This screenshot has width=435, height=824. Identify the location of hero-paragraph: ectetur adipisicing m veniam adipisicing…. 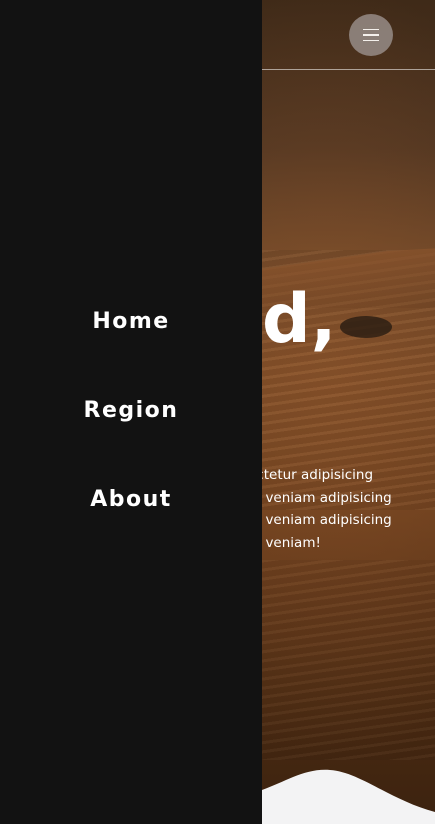
(341, 509).